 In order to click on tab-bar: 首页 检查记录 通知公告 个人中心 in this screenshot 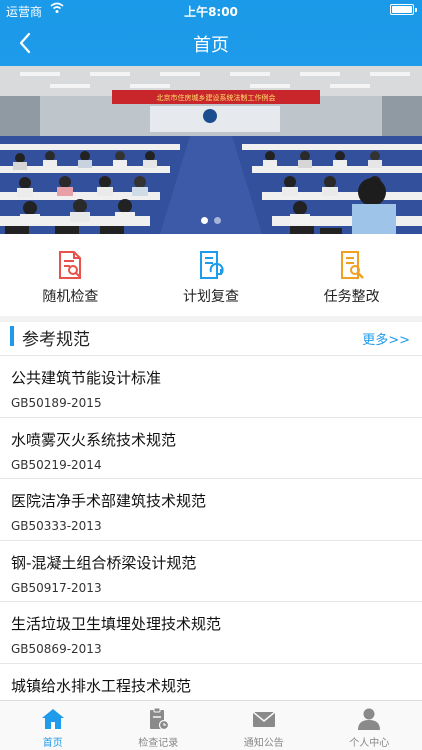, I will do `click(211, 725)`.